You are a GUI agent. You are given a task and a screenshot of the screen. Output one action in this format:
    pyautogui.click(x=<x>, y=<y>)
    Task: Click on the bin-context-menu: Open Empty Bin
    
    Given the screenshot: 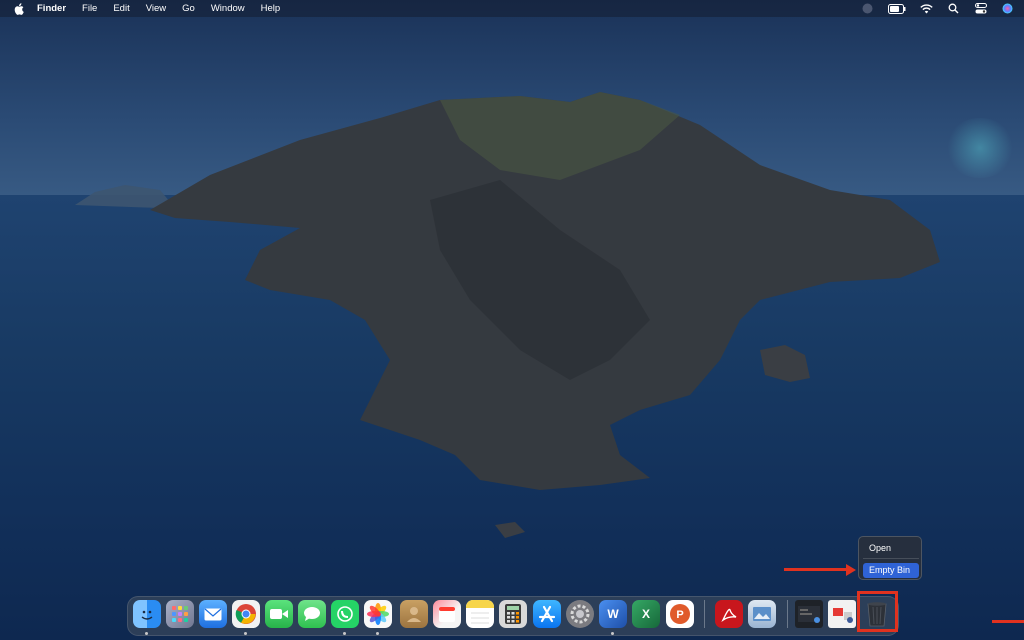 What is the action you would take?
    pyautogui.click(x=890, y=558)
    